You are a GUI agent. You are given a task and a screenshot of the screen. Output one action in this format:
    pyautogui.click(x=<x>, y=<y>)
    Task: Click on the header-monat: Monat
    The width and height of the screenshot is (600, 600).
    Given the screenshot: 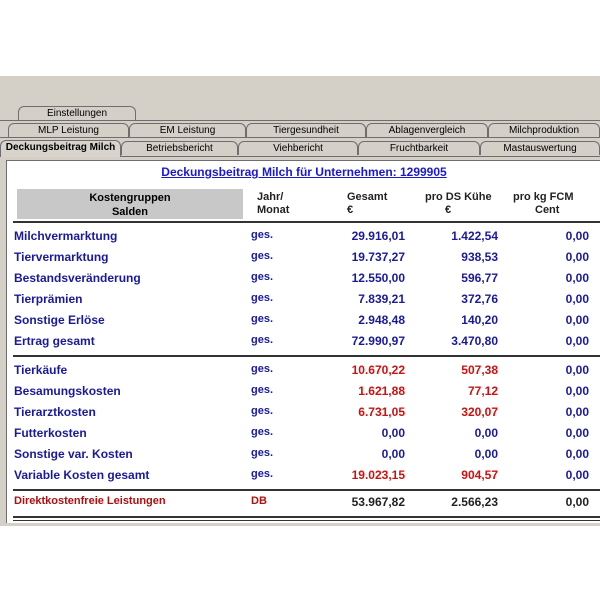 What is the action you would take?
    pyautogui.click(x=273, y=210)
    